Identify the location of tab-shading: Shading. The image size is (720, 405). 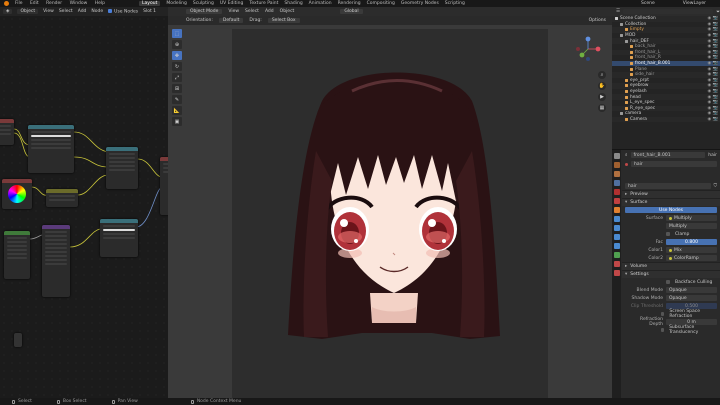
(293, 3).